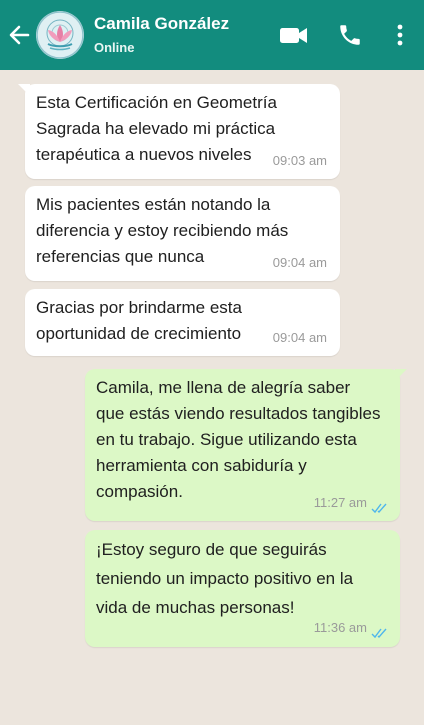  What do you see at coordinates (226, 439) in the screenshot?
I see `message-line: en tu trabajo. Sigue utilizando esta` at bounding box center [226, 439].